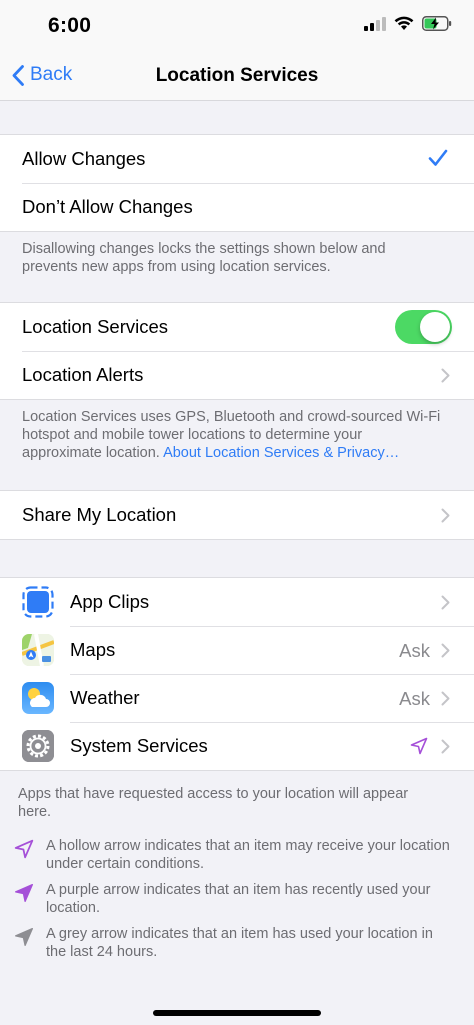 This screenshot has width=474, height=1025. I want to click on weather-icon, so click(38, 698).